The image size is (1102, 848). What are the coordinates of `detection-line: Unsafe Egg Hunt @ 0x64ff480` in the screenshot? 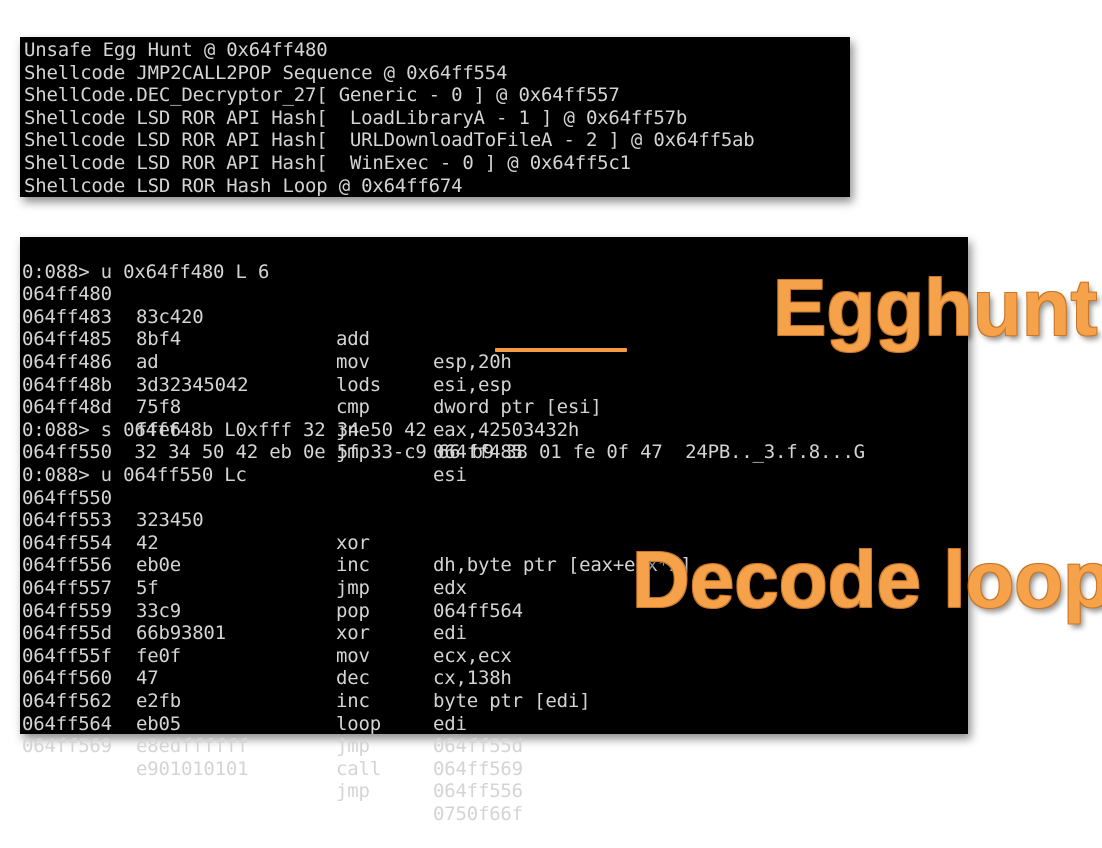 It's located at (176, 50).